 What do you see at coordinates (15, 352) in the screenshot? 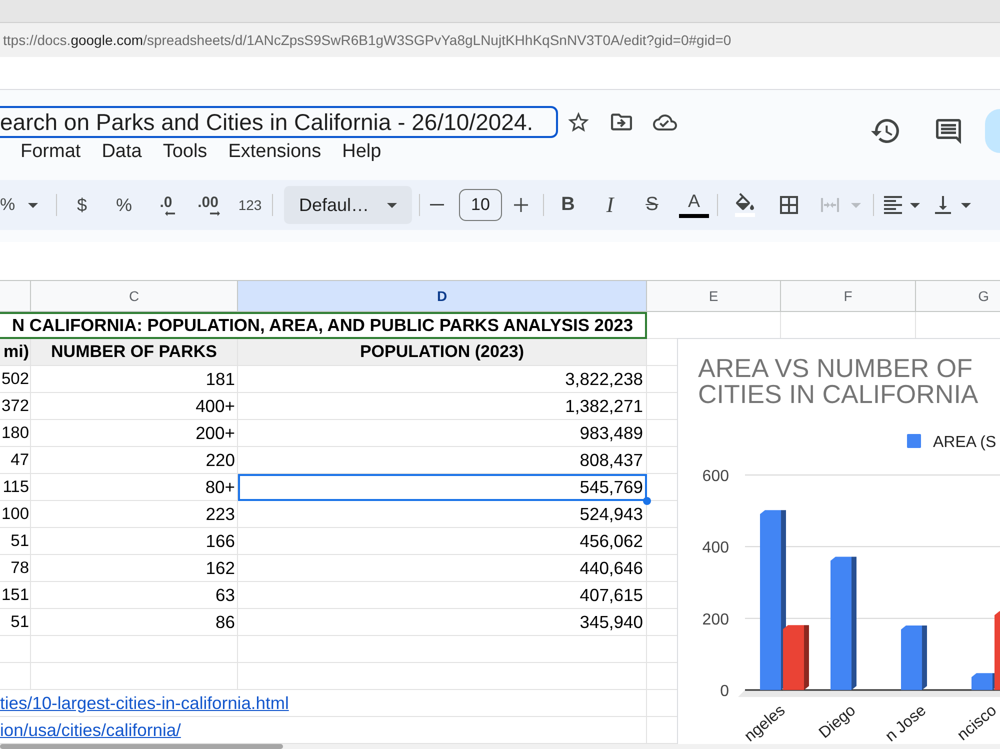
I see `header-cell: mi)` at bounding box center [15, 352].